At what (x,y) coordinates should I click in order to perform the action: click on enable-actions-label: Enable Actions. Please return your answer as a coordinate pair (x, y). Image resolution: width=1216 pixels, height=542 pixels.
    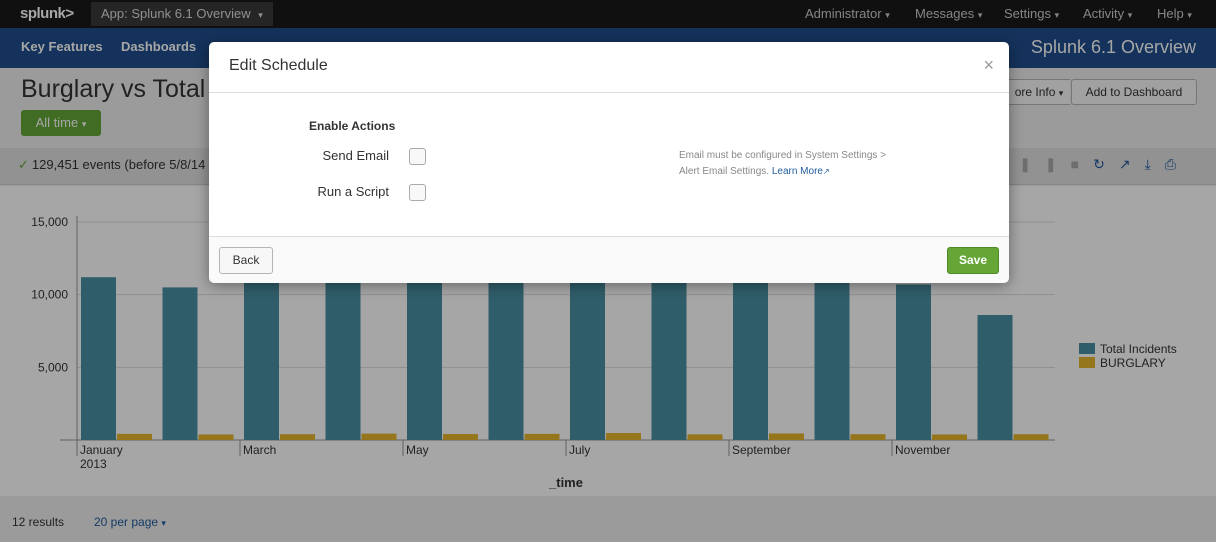
    Looking at the image, I should click on (352, 126).